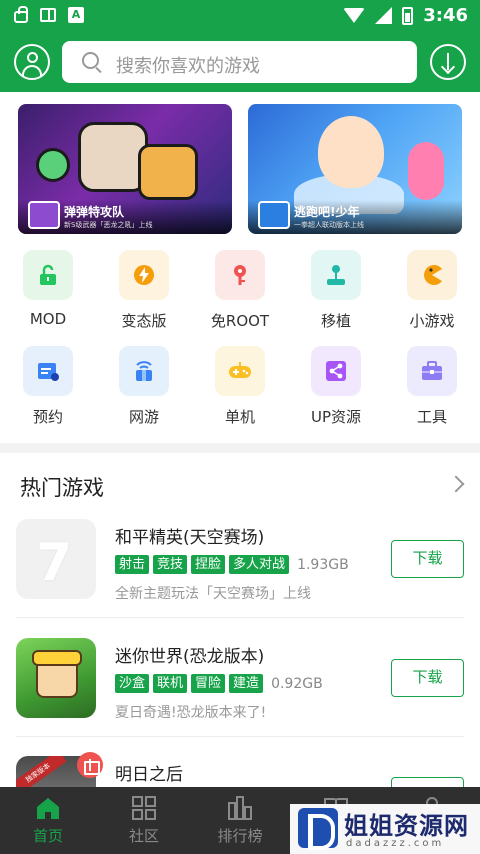 The width and height of the screenshot is (480, 854). I want to click on nav-ranking: 排行榜, so click(240, 820).